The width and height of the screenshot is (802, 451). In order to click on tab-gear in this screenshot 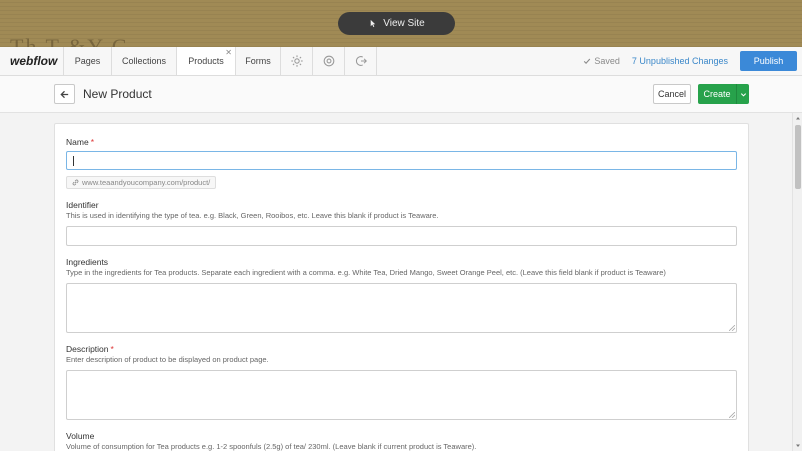, I will do `click(297, 61)`.